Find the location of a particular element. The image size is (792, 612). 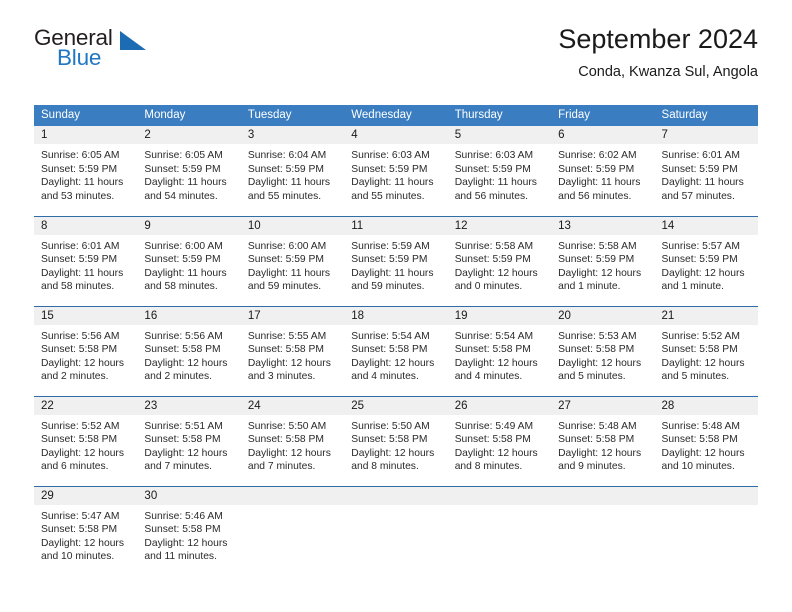

day-number: 2 is located at coordinates (189, 135).